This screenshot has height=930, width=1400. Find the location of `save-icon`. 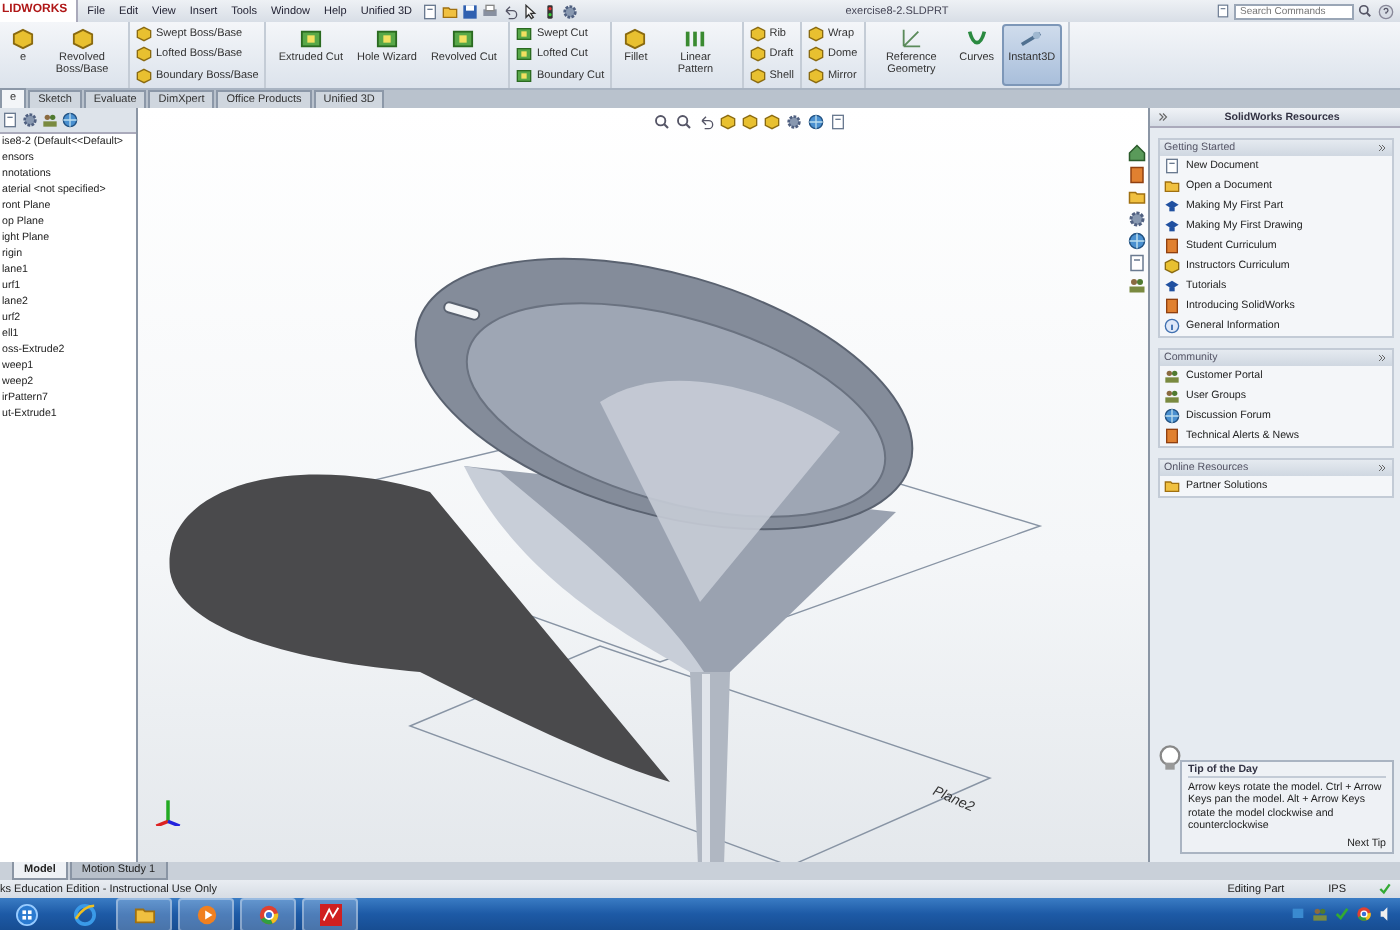

save-icon is located at coordinates (470, 11).